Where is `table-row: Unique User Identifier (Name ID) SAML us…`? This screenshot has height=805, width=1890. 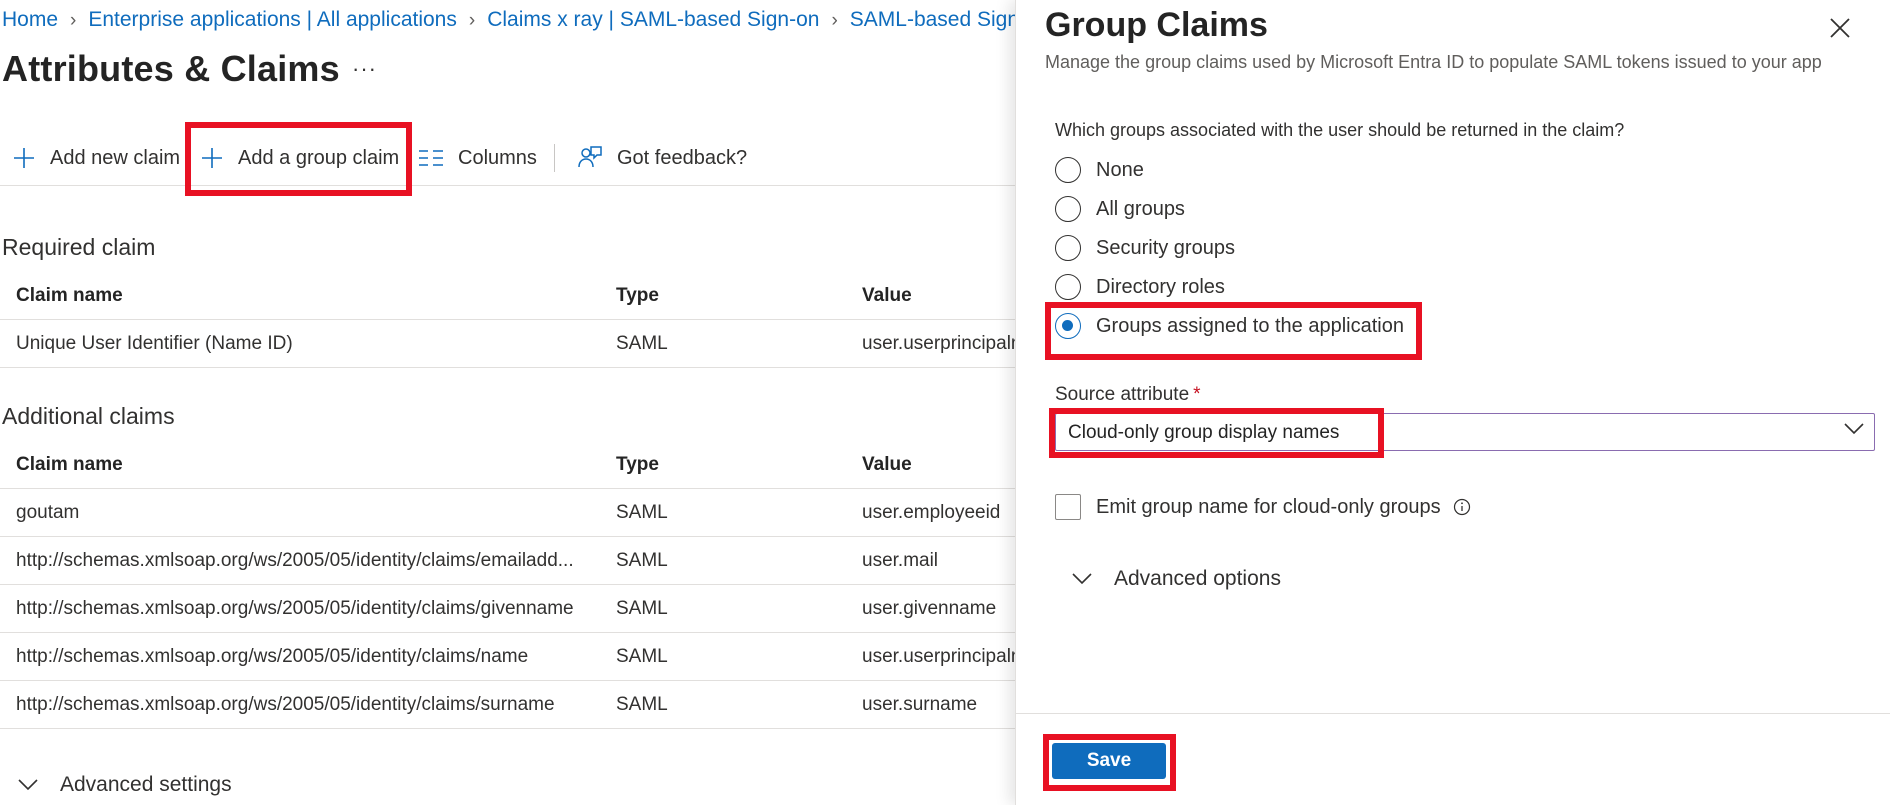 table-row: Unique User Identifier (Name ID) SAML us… is located at coordinates (507, 344).